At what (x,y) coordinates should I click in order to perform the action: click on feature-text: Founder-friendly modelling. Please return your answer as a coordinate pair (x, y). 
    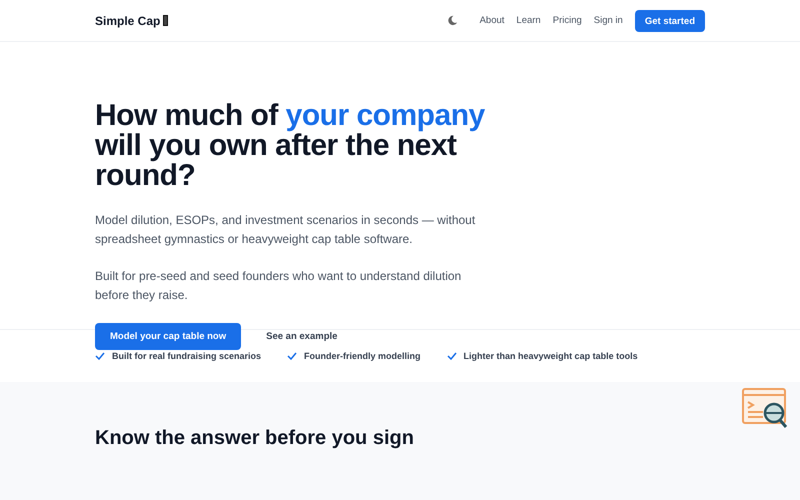
    Looking at the image, I should click on (362, 356).